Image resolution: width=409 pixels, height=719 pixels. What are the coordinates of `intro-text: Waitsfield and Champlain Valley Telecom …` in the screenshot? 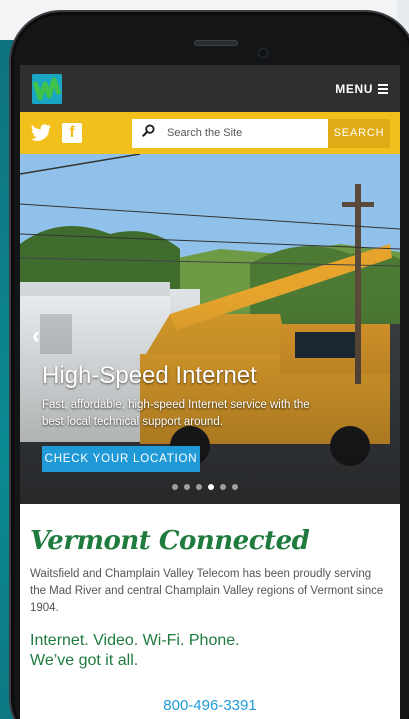 It's located at (207, 591).